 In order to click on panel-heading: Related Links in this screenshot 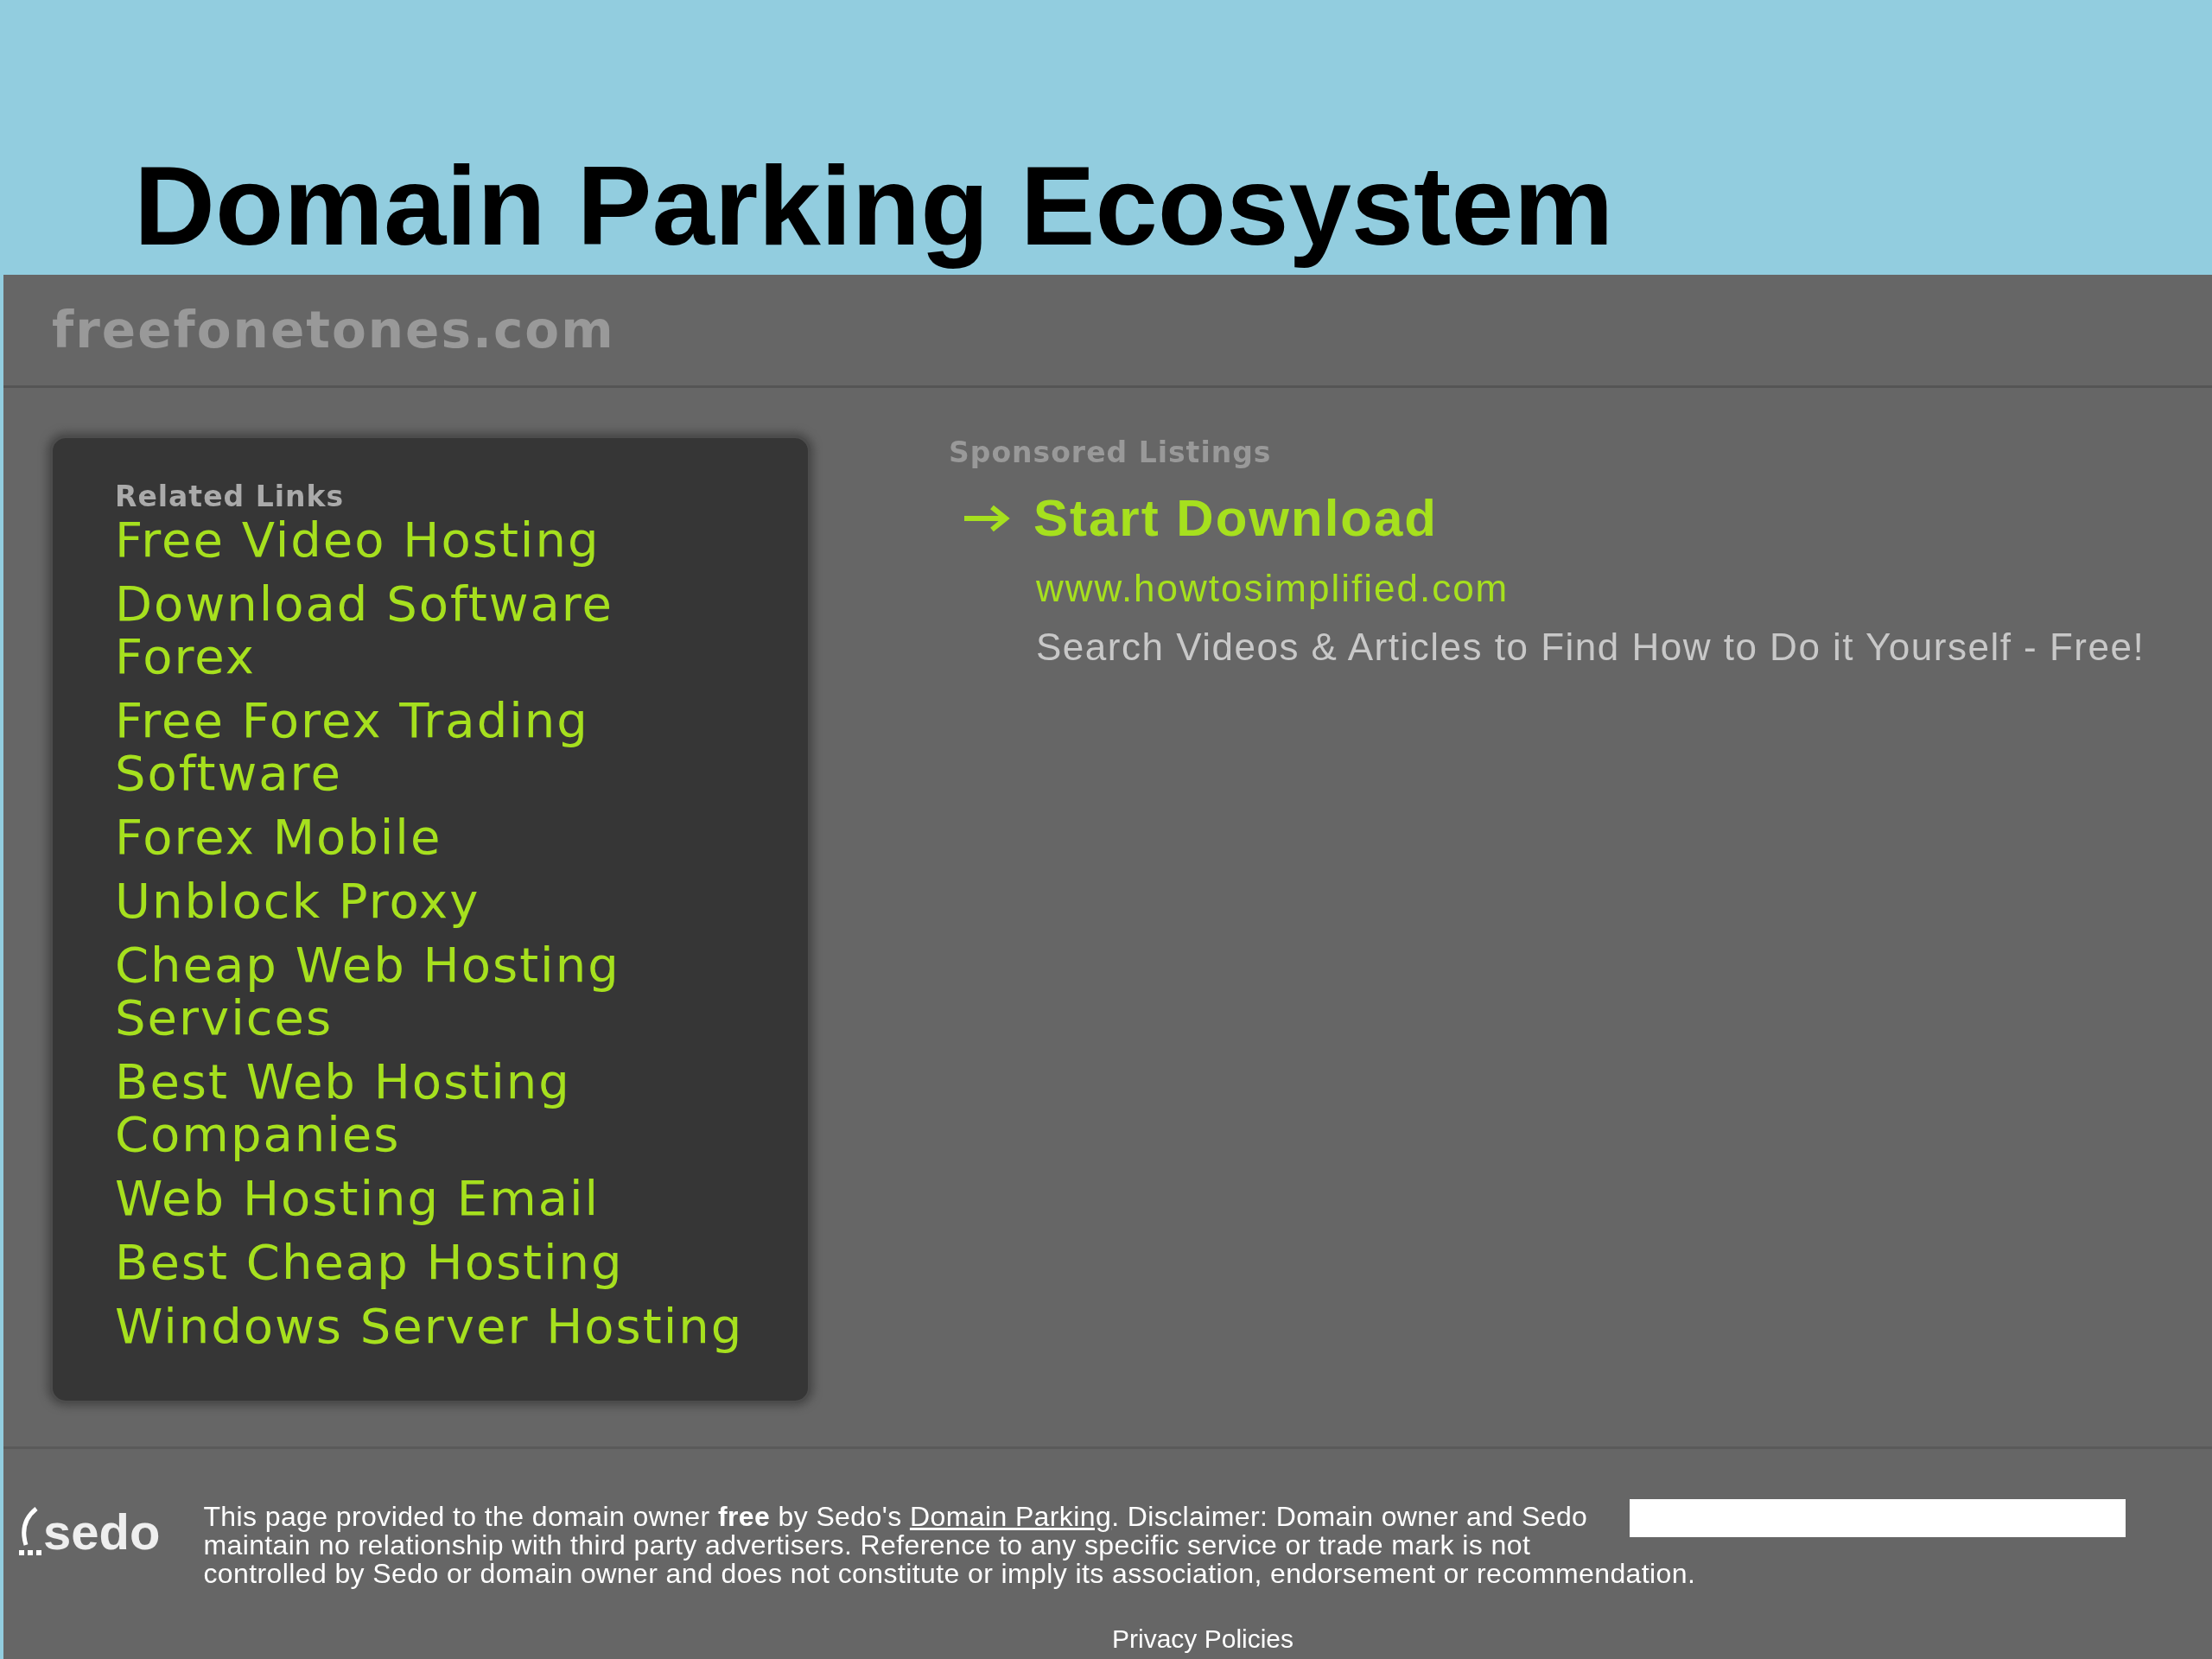, I will do `click(230, 496)`.